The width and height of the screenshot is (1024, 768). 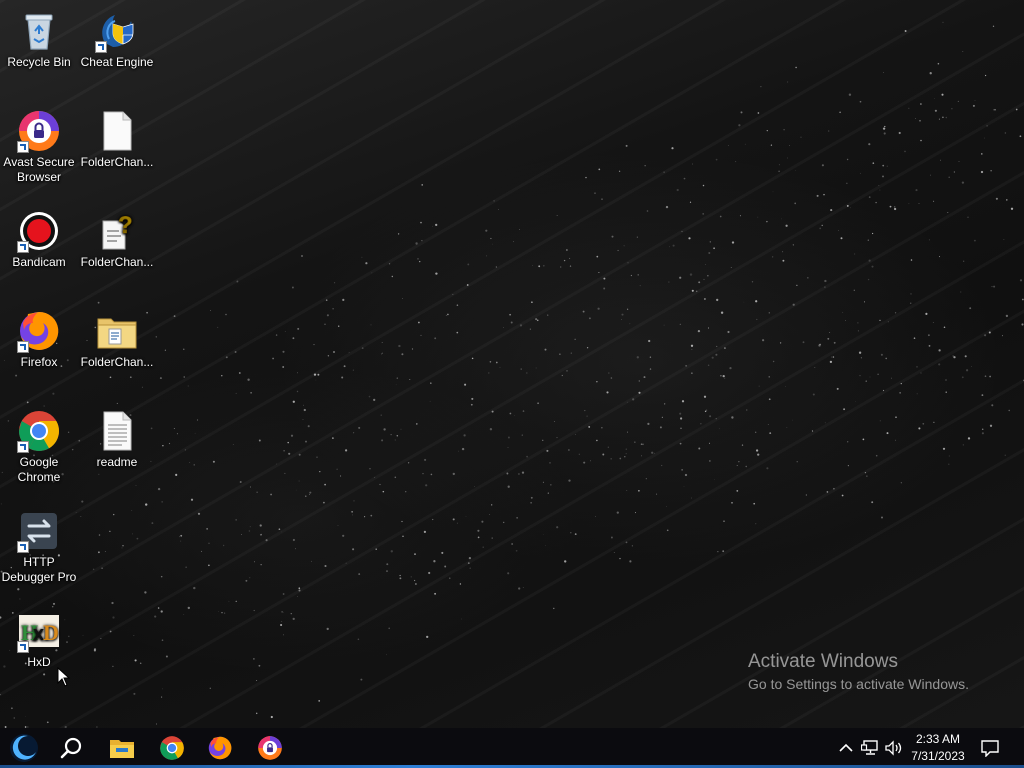 What do you see at coordinates (117, 62) in the screenshot?
I see `icon-label: Cheat Engine` at bounding box center [117, 62].